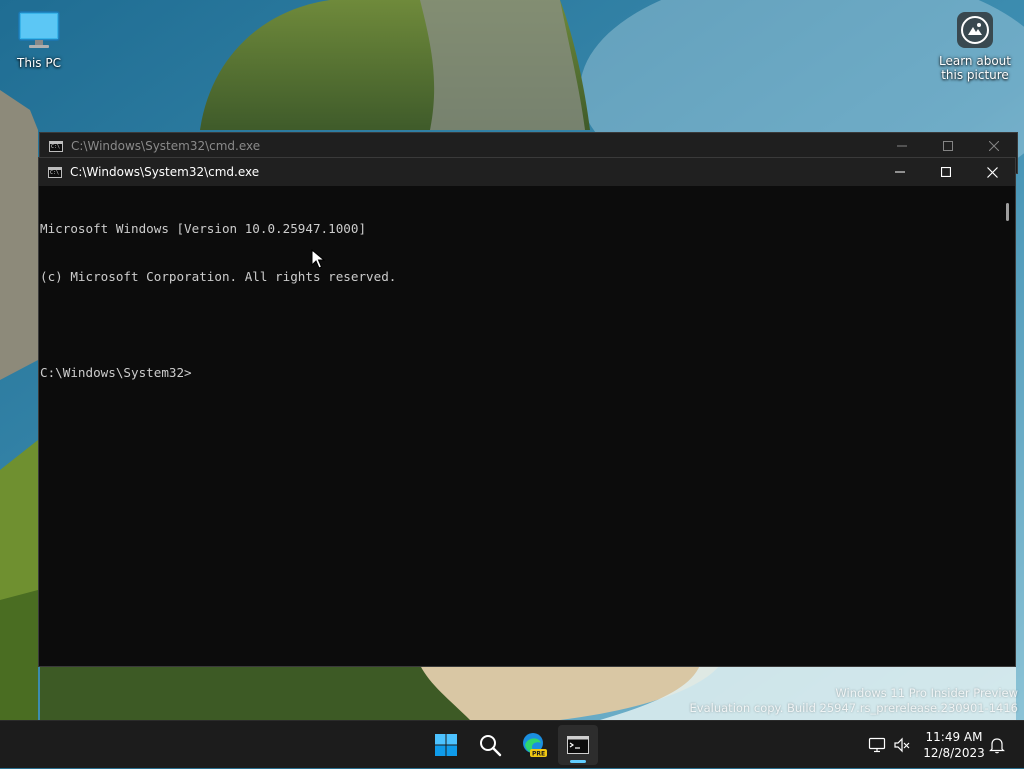 The image size is (1024, 769). What do you see at coordinates (512, 744) in the screenshot?
I see `taskbar: PRE 11:49 AM 12/8/2023` at bounding box center [512, 744].